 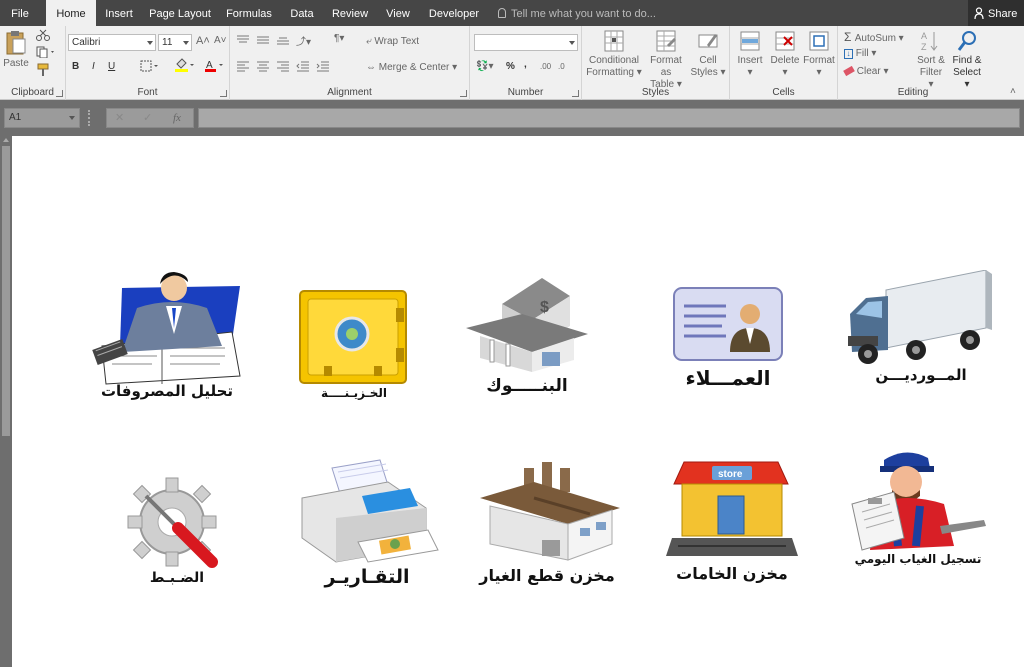 I want to click on tab-developer: Developer, so click(x=454, y=13).